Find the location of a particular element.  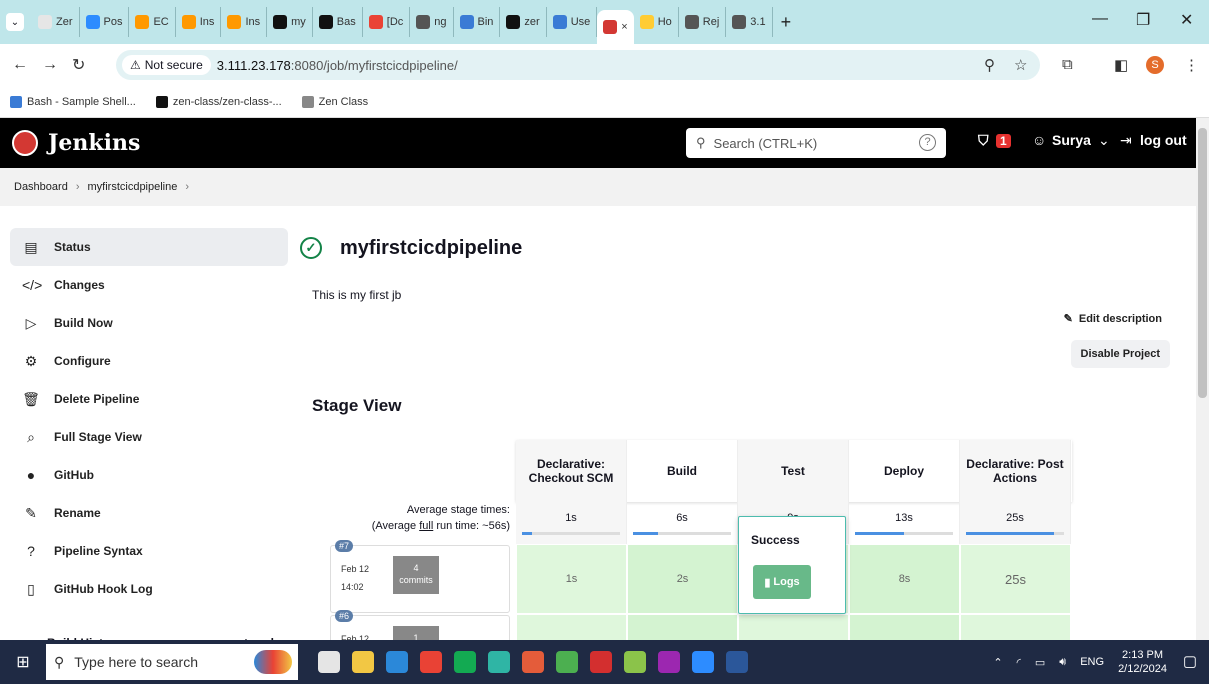

taskbar-search-input: ⚲ Type here to search is located at coordinates (172, 662).